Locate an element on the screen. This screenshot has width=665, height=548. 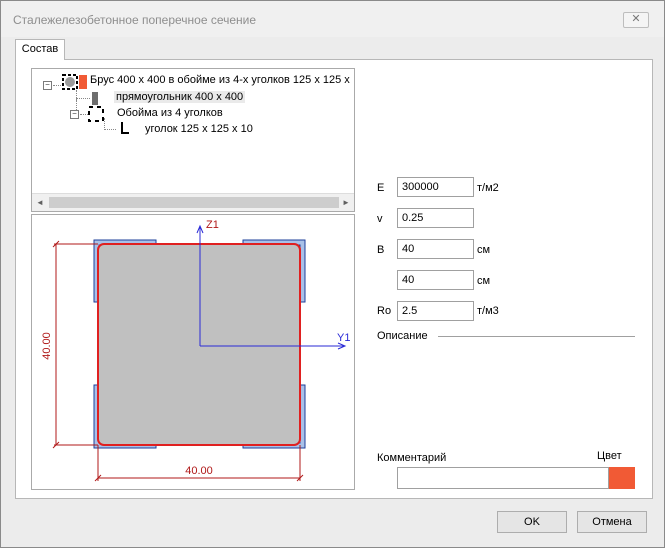
description-label: Описание is located at coordinates (402, 336).